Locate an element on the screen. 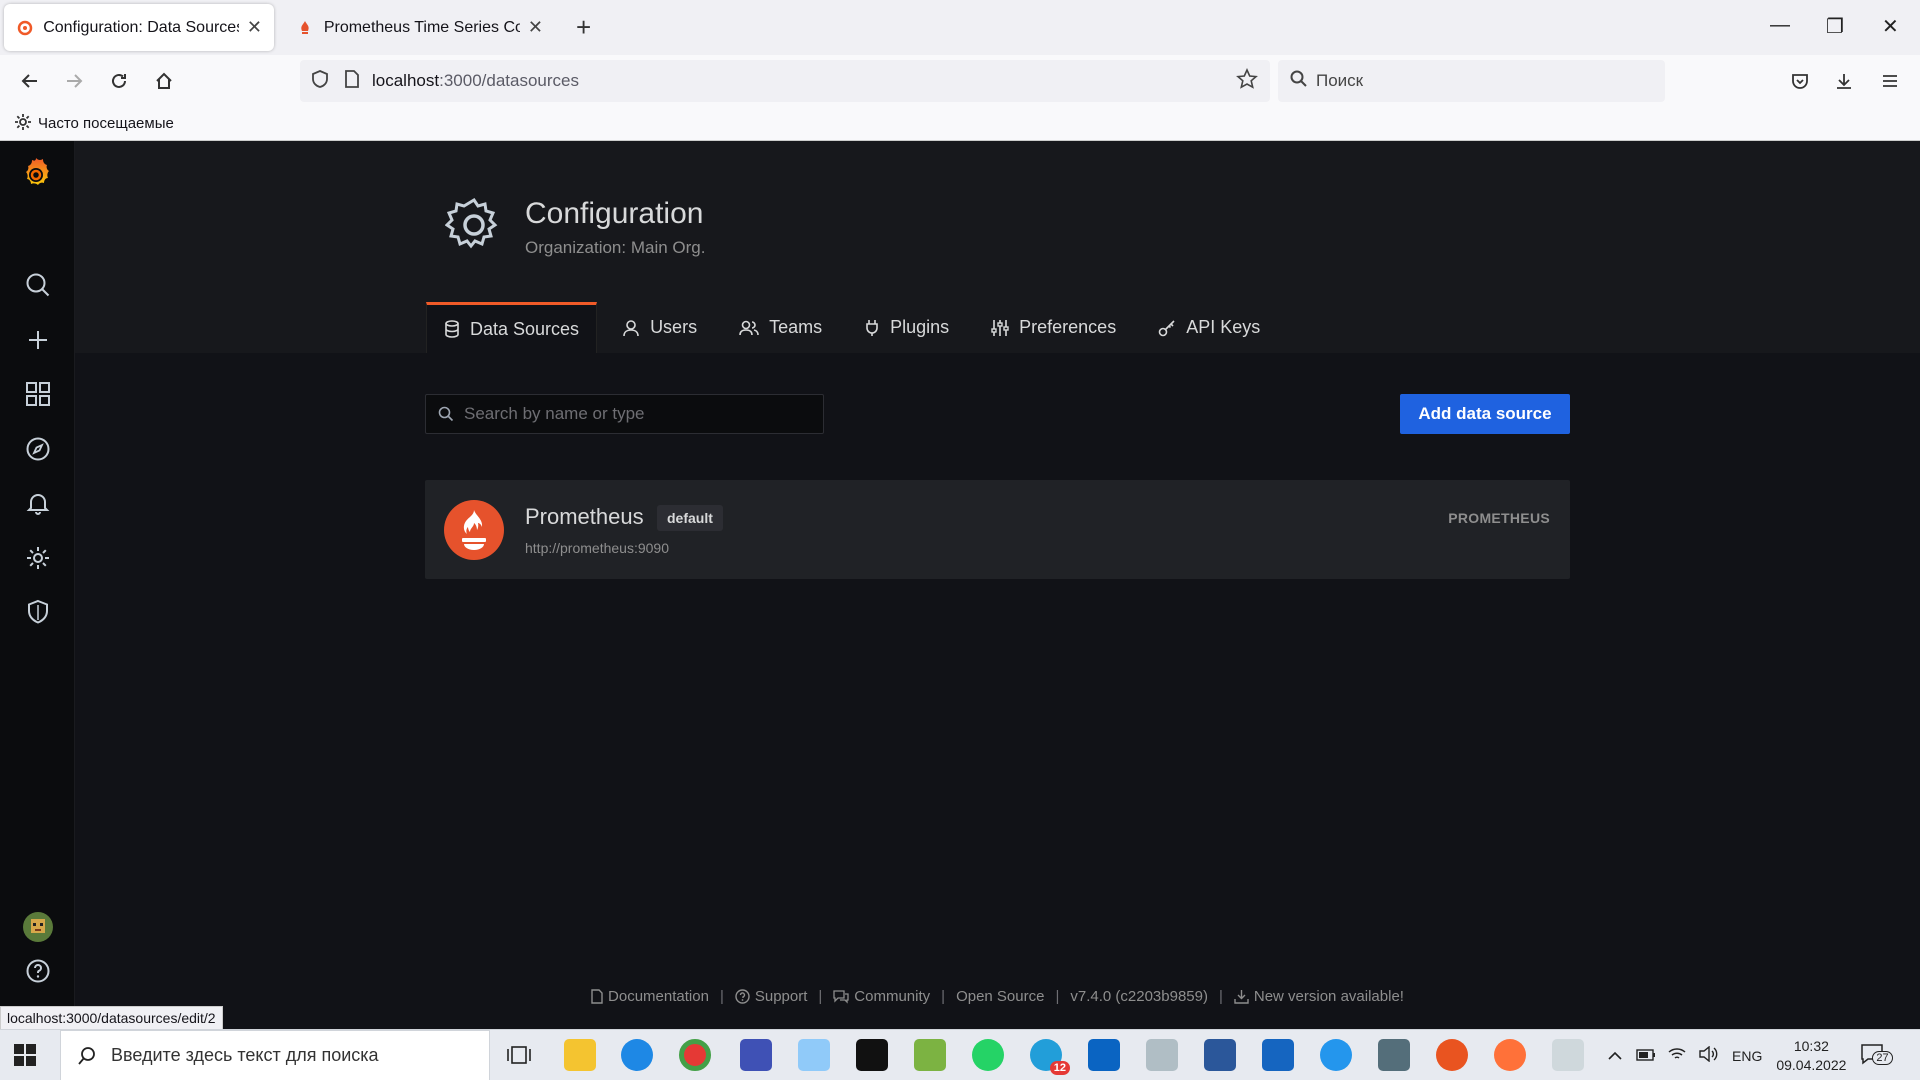 This screenshot has height=1080, width=1920. footer-new-version-link: New version available! is located at coordinates (1319, 996).